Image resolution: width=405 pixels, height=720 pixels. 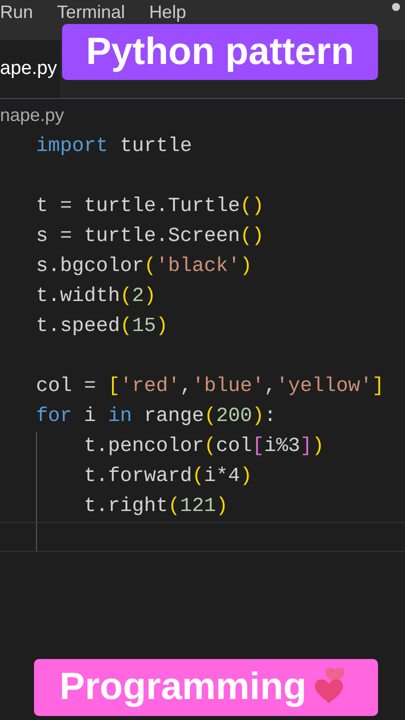 I want to click on code-line: import turtle, so click(x=114, y=147).